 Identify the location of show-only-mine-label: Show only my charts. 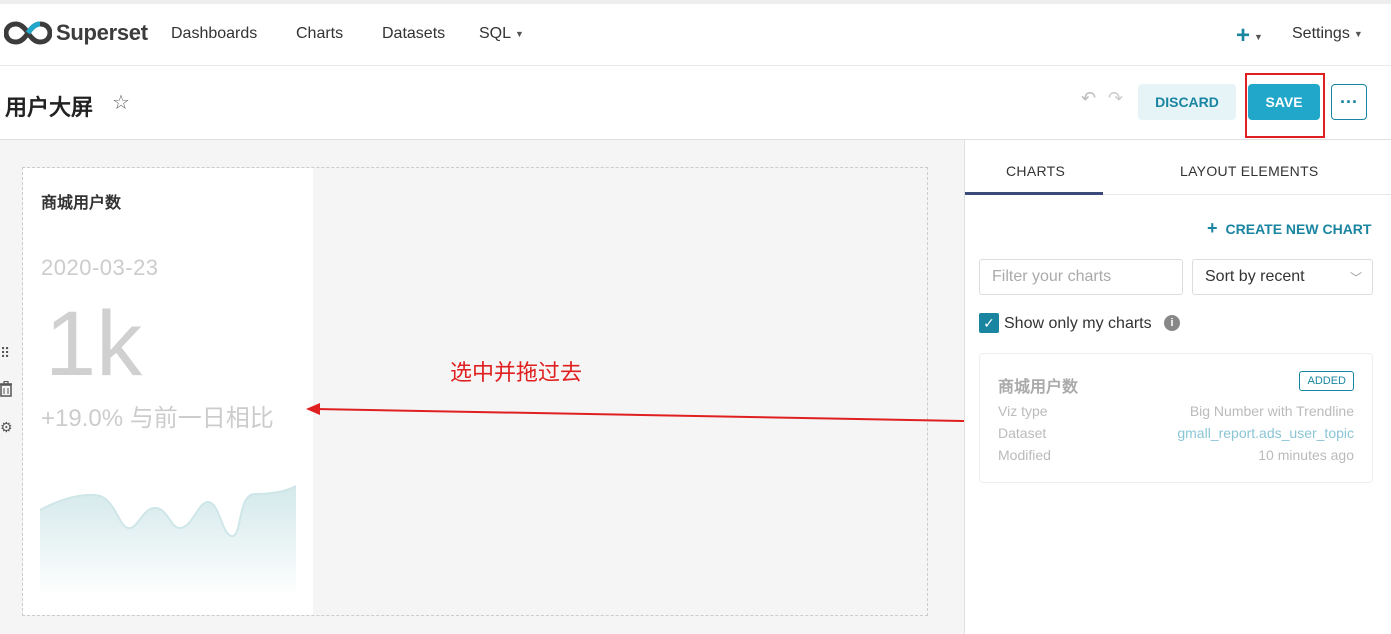
(1078, 324).